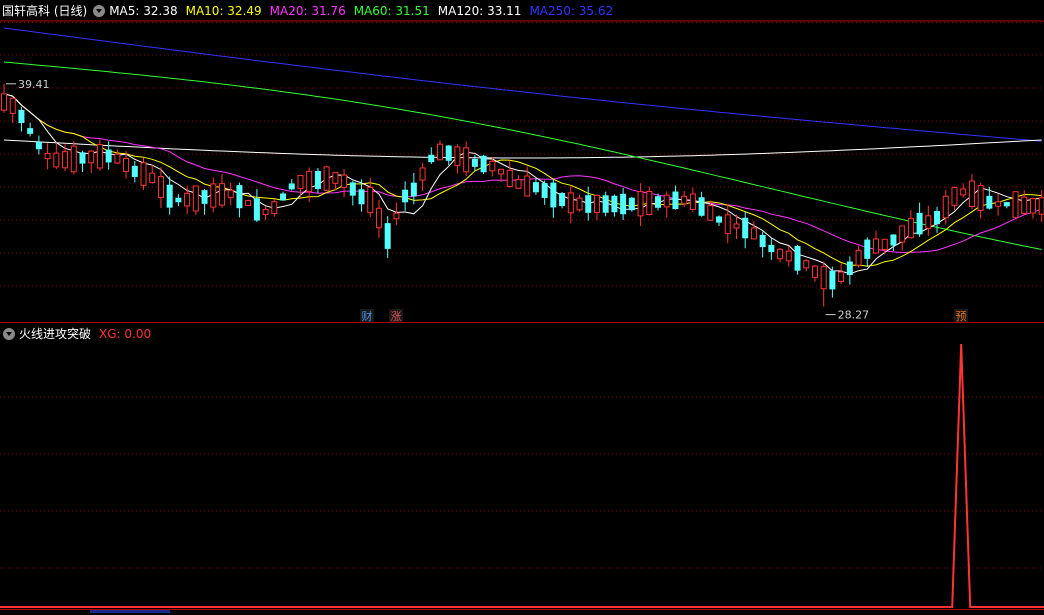 The height and width of the screenshot is (615, 1044). Describe the element at coordinates (130, 611) in the screenshot. I see `scrollbar-thumb` at that location.